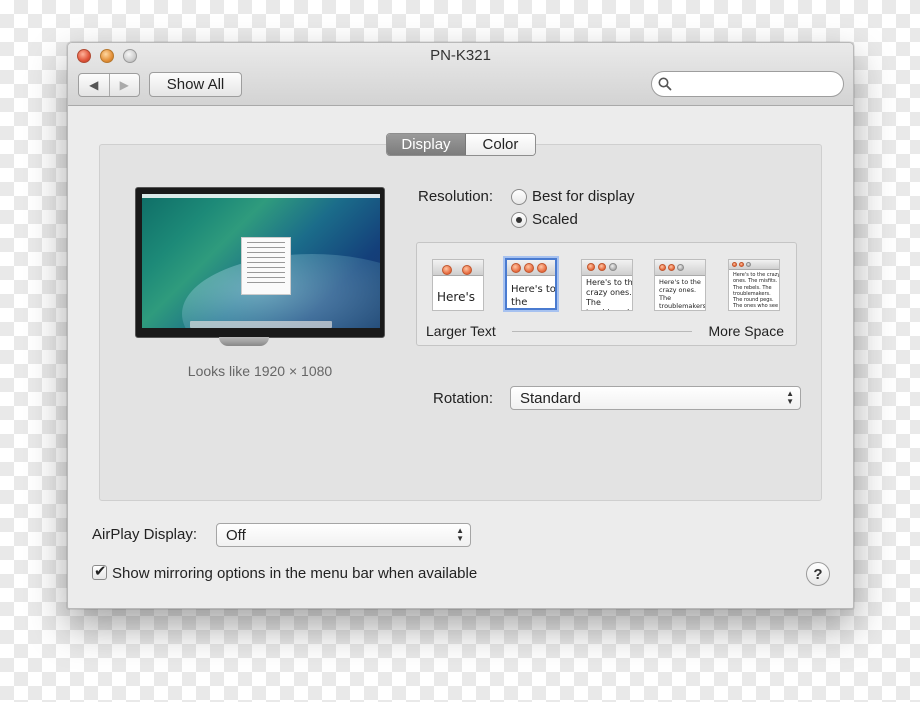 The width and height of the screenshot is (920, 702). Describe the element at coordinates (261, 324) in the screenshot. I see `preview-dock` at that location.